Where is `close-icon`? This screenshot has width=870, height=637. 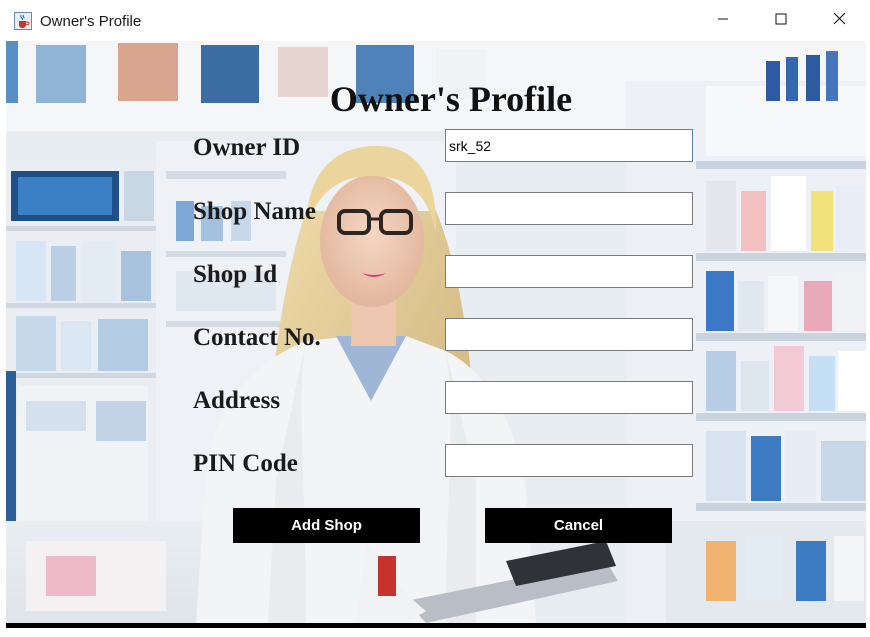
close-icon is located at coordinates (839, 21).